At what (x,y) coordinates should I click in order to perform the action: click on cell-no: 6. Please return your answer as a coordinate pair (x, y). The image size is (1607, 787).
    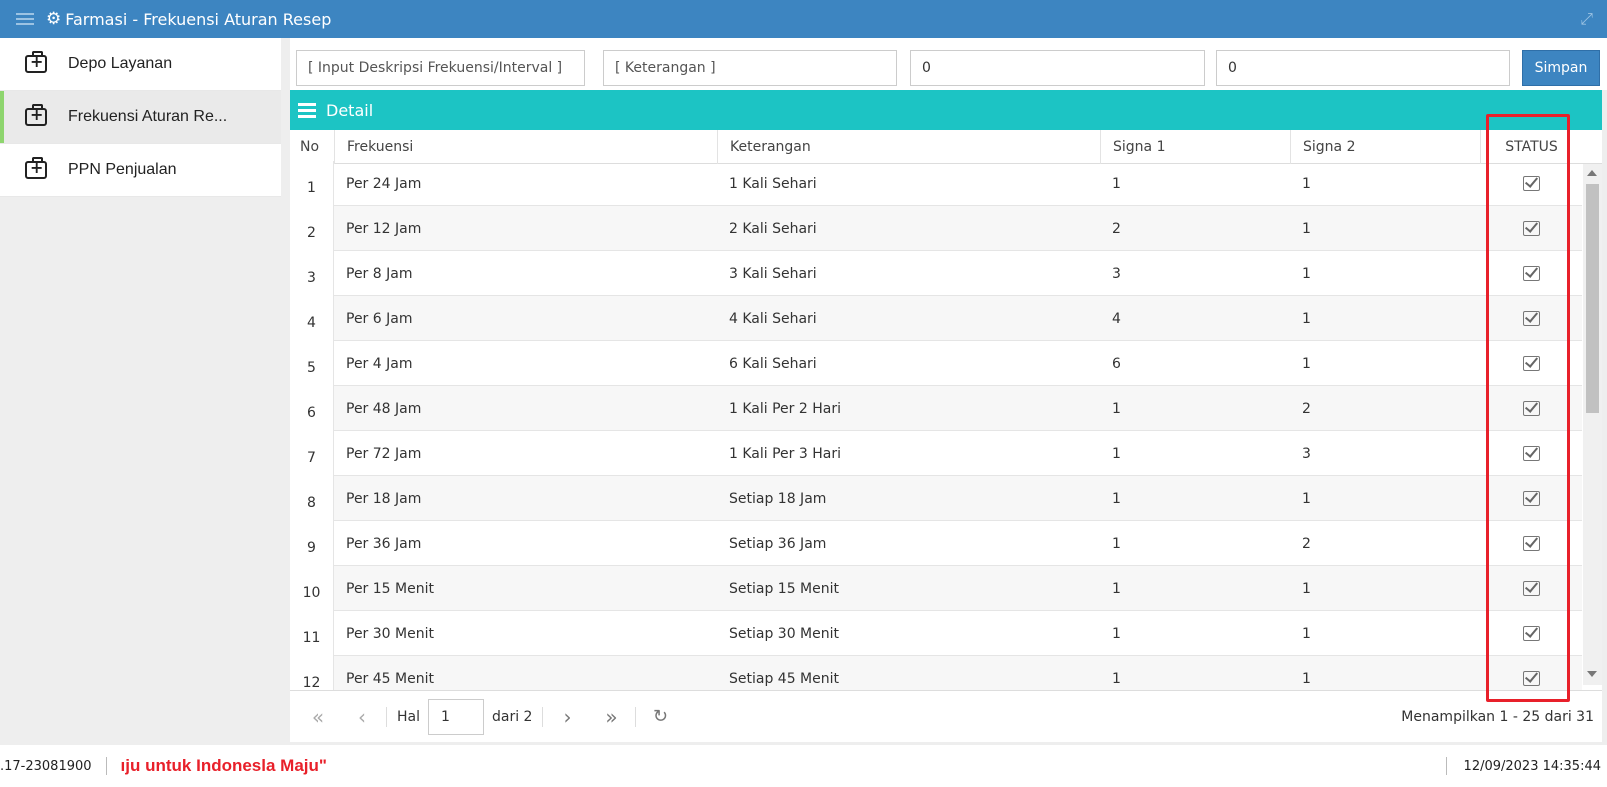
    Looking at the image, I should click on (312, 408).